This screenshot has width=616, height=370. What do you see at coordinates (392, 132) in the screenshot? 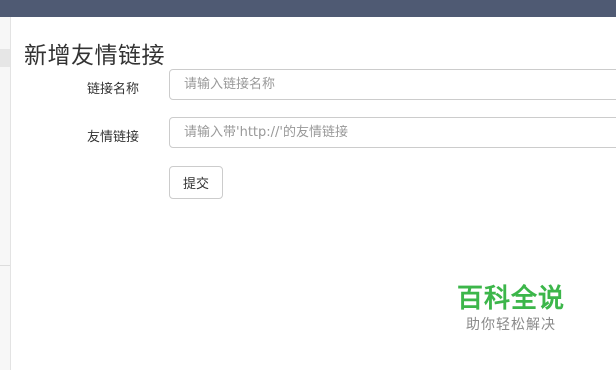
I see `link-url-input` at bounding box center [392, 132].